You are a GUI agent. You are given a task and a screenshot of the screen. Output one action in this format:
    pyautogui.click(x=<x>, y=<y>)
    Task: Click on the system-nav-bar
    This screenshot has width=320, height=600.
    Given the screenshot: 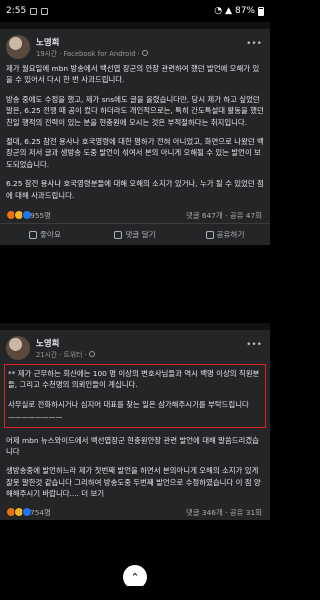 What is the action you would take?
    pyautogui.click(x=135, y=593)
    